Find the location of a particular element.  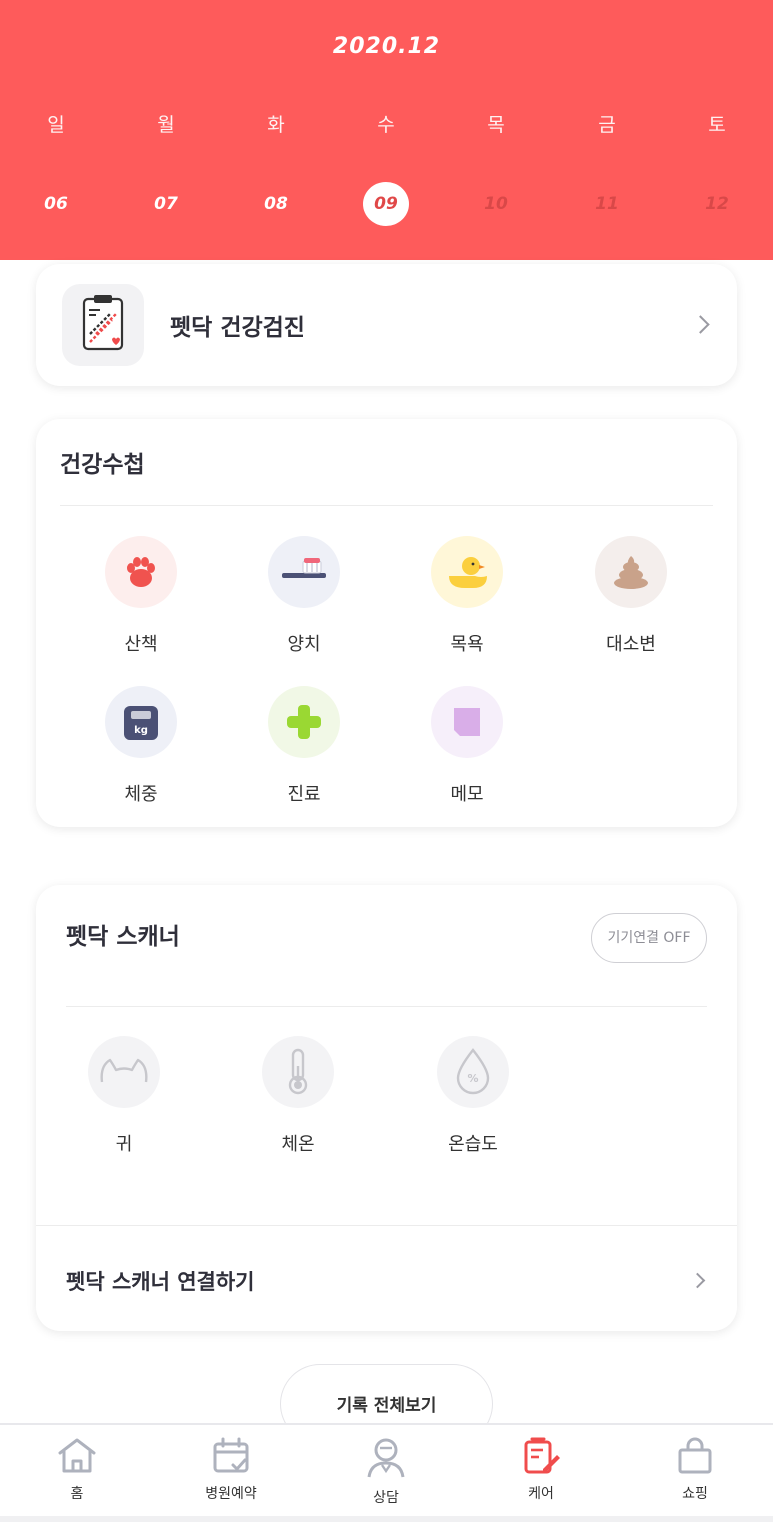

nav-shopping: 쇼핑 is located at coordinates (695, 1469).